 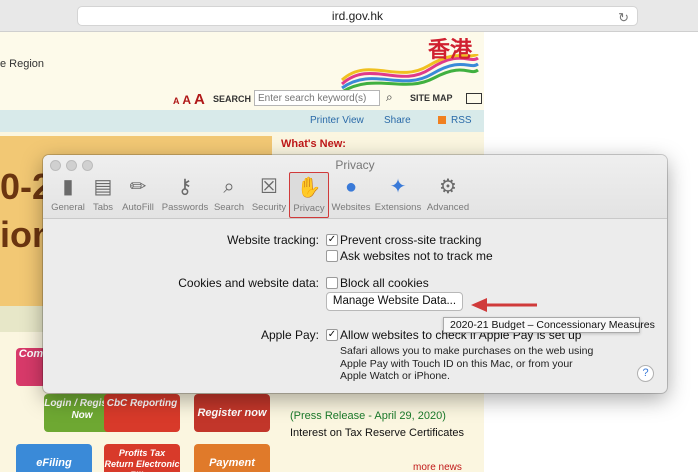 What do you see at coordinates (645, 373) in the screenshot?
I see `help-button: ?` at bounding box center [645, 373].